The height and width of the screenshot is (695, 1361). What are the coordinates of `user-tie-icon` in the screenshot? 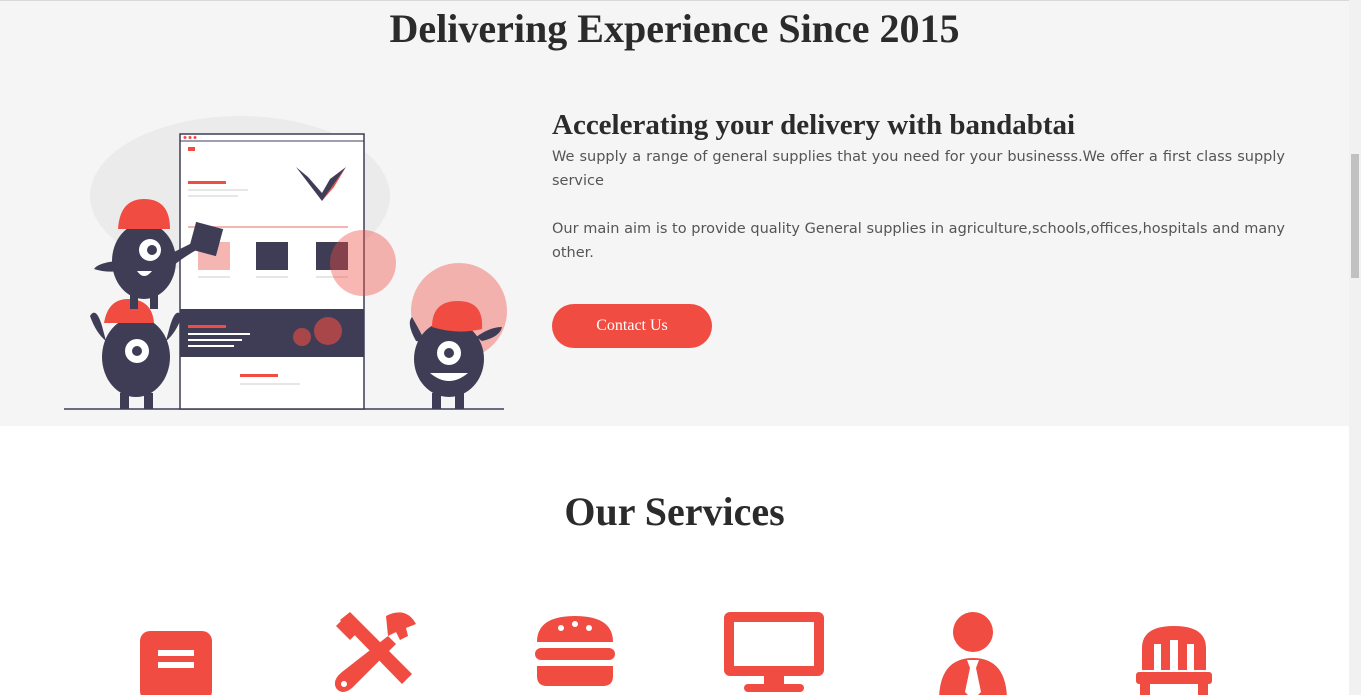 It's located at (973, 650).